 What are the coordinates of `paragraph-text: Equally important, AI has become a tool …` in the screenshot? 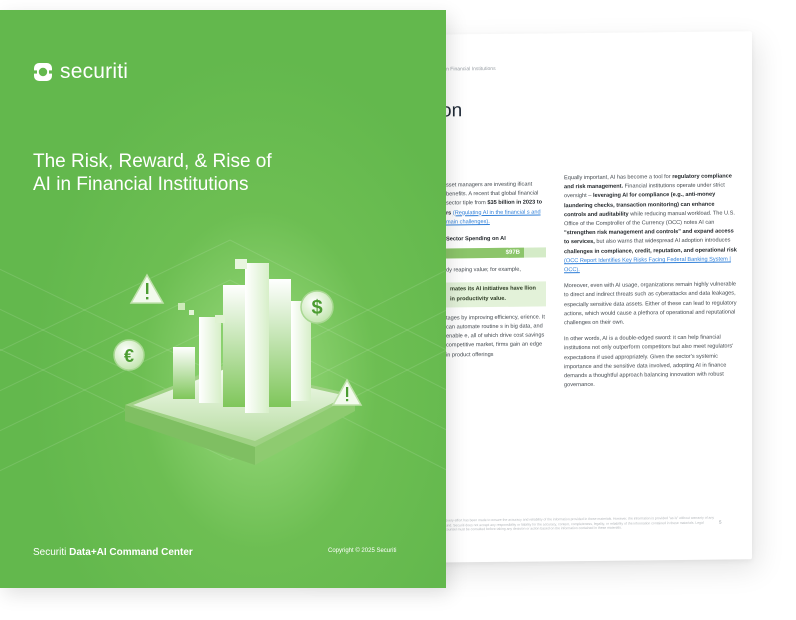 It's located at (617, 178).